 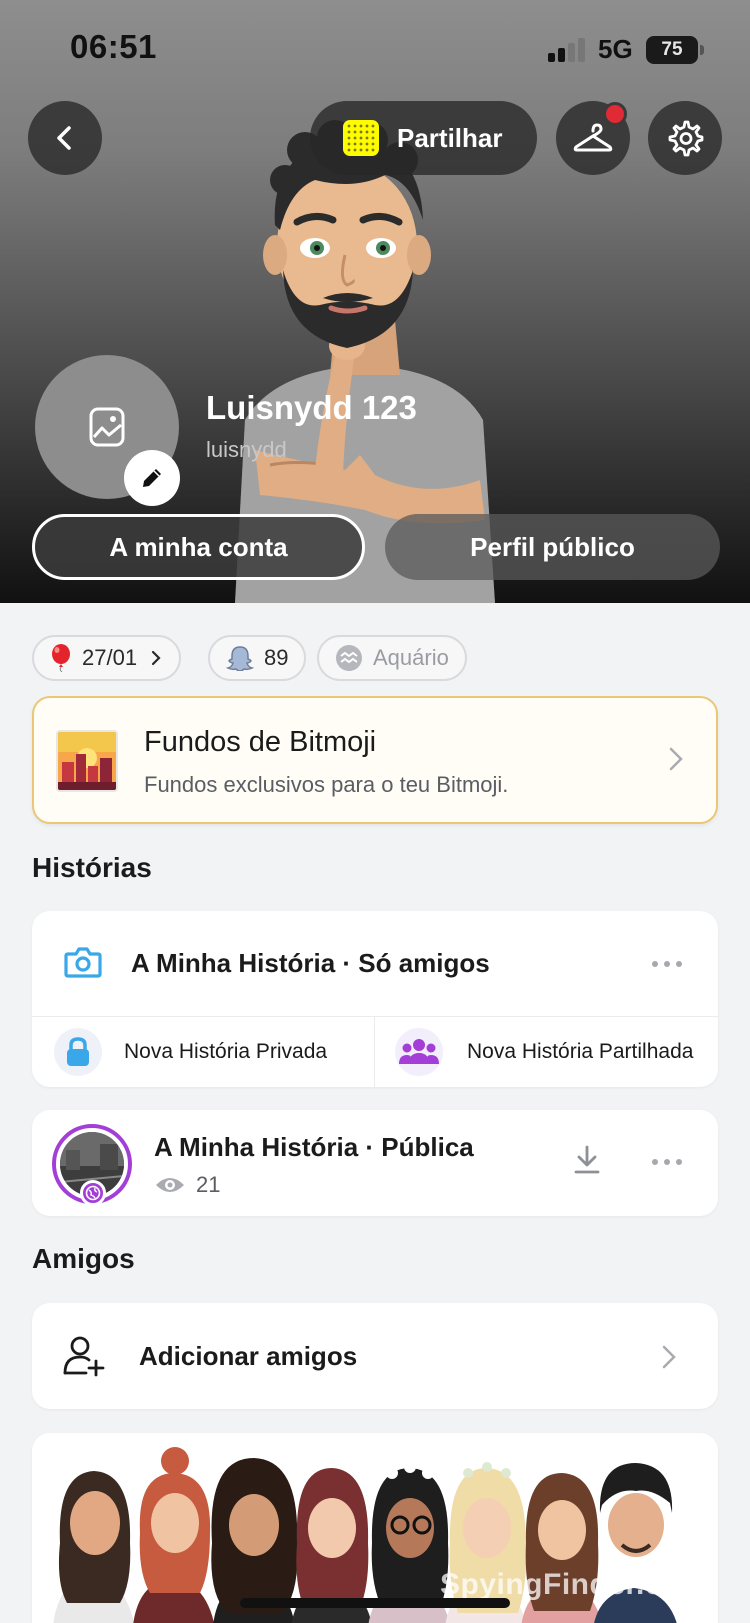 I want to click on pencil-icon, so click(x=152, y=478).